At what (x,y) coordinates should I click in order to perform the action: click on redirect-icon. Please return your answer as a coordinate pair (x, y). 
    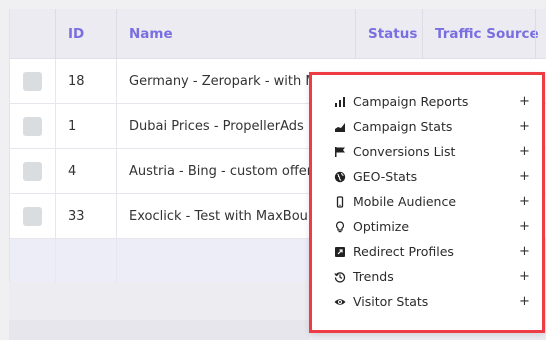
    Looking at the image, I should click on (340, 252).